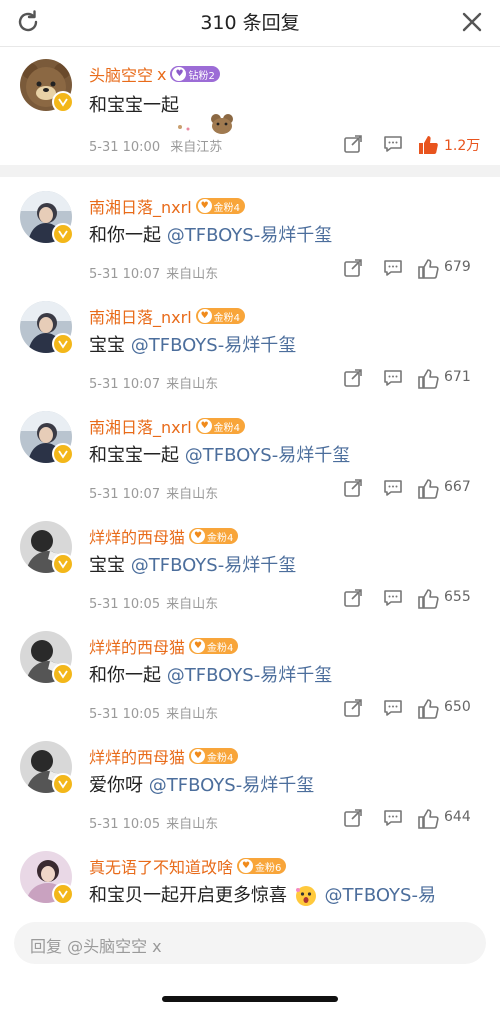 This screenshot has width=500, height=1013. What do you see at coordinates (154, 74) in the screenshot?
I see `name-row: 头脑空空 x ♥ 钻粉2` at bounding box center [154, 74].